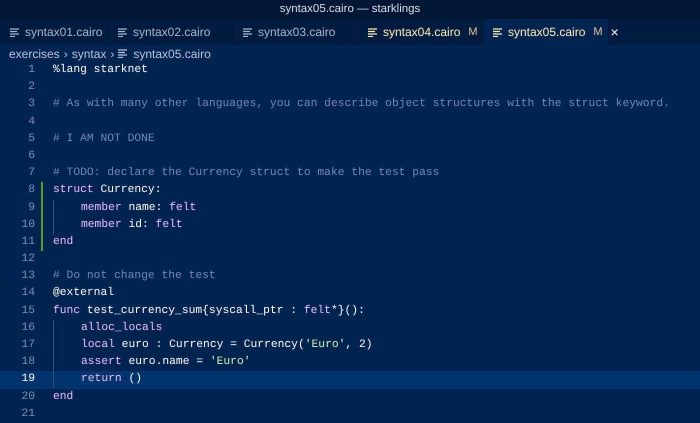 This screenshot has width=700, height=423. What do you see at coordinates (361, 104) in the screenshot?
I see `code-line: # As with many other languages, you can describe object structures with the struct keyword.` at bounding box center [361, 104].